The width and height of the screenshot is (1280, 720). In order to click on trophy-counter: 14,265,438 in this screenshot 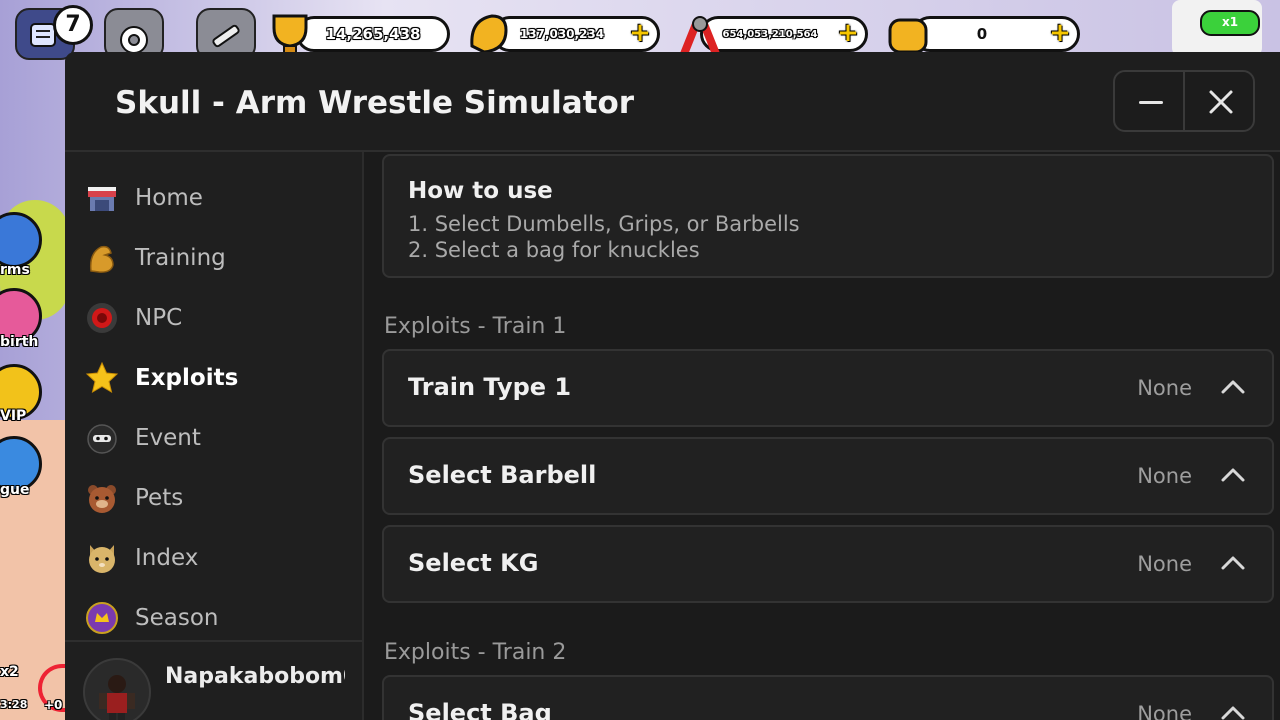, I will do `click(373, 34)`.